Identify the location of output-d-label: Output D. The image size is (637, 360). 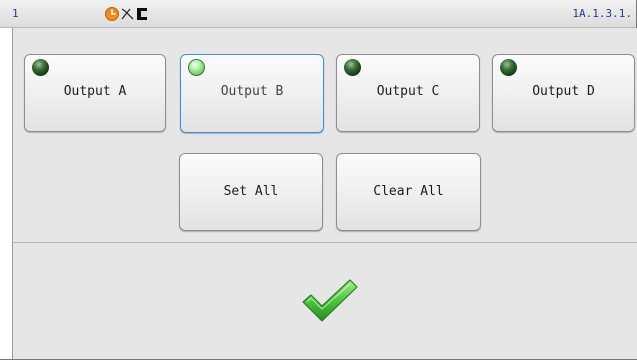
(563, 91).